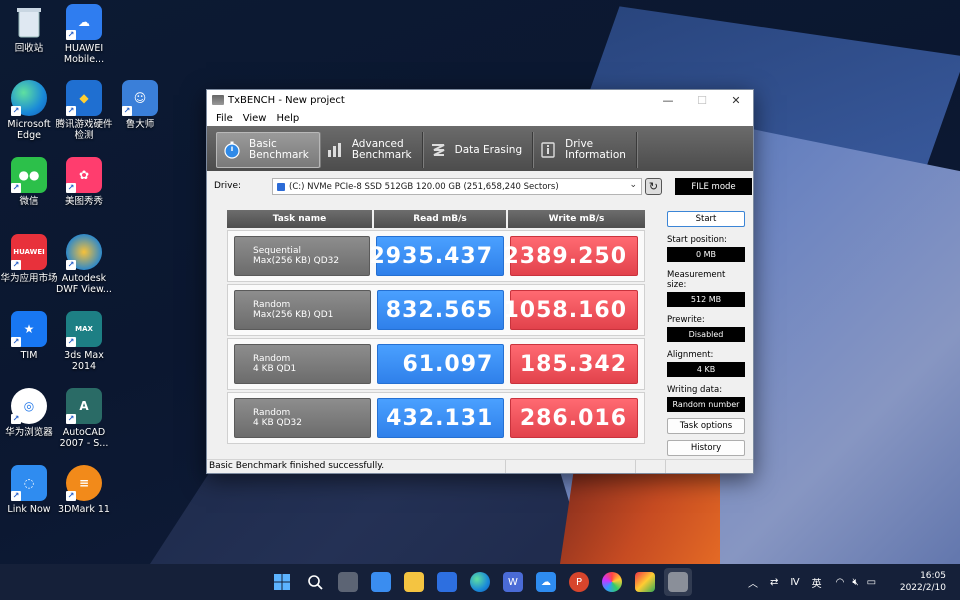 Image resolution: width=960 pixels, height=600 pixels. I want to click on read-value: 832.565, so click(440, 310).